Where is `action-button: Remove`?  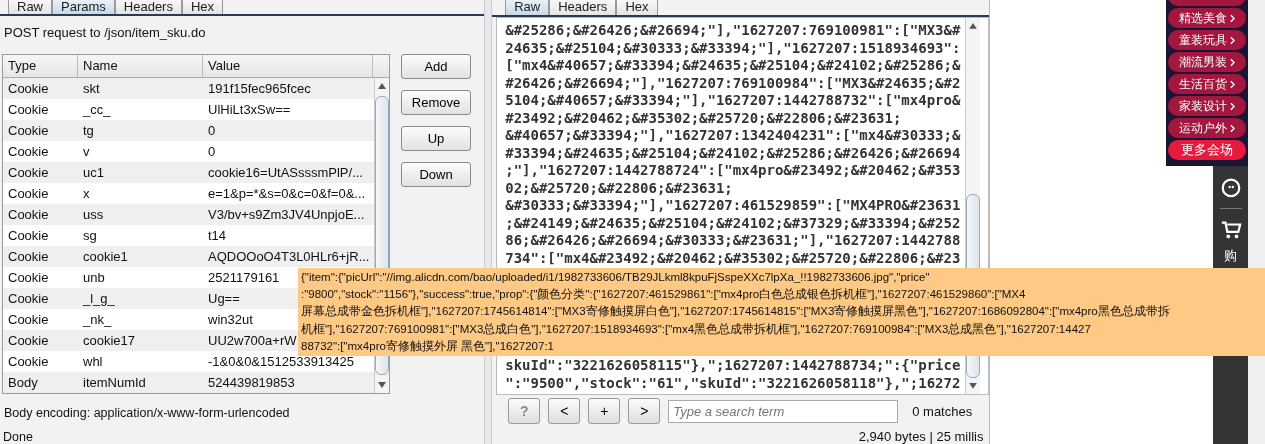 action-button: Remove is located at coordinates (436, 102).